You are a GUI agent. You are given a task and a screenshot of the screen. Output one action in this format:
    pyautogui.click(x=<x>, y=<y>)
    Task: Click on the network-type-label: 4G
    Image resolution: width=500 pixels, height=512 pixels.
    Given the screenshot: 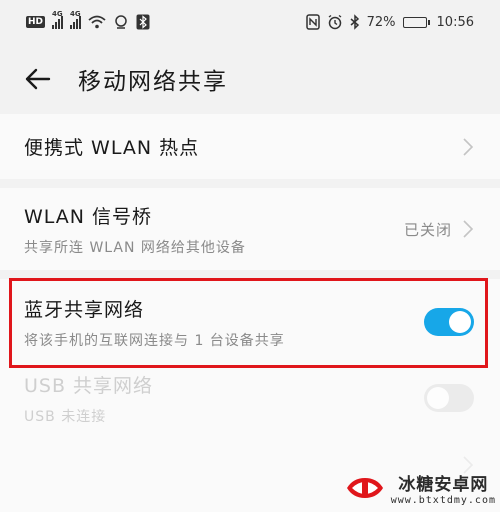 What is the action you would take?
    pyautogui.click(x=57, y=14)
    